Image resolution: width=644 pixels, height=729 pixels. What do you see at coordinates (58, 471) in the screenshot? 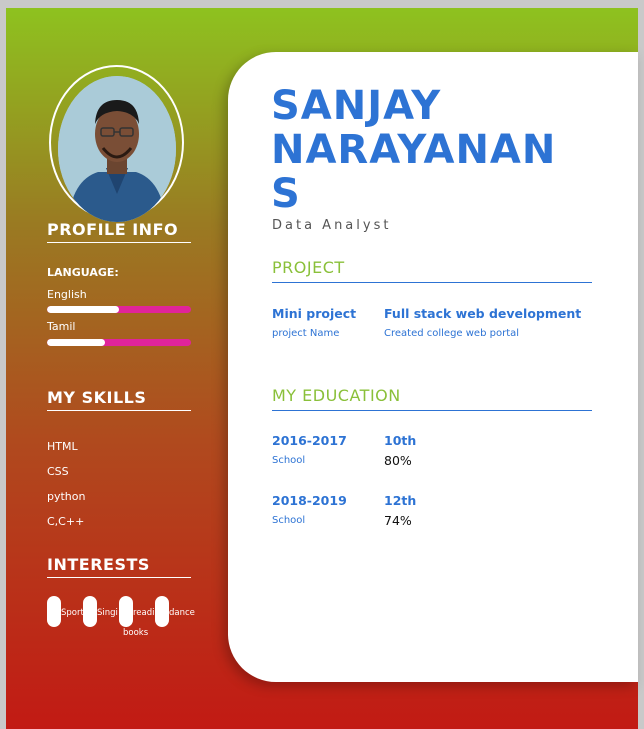
I see `skill-item: CSS` at bounding box center [58, 471].